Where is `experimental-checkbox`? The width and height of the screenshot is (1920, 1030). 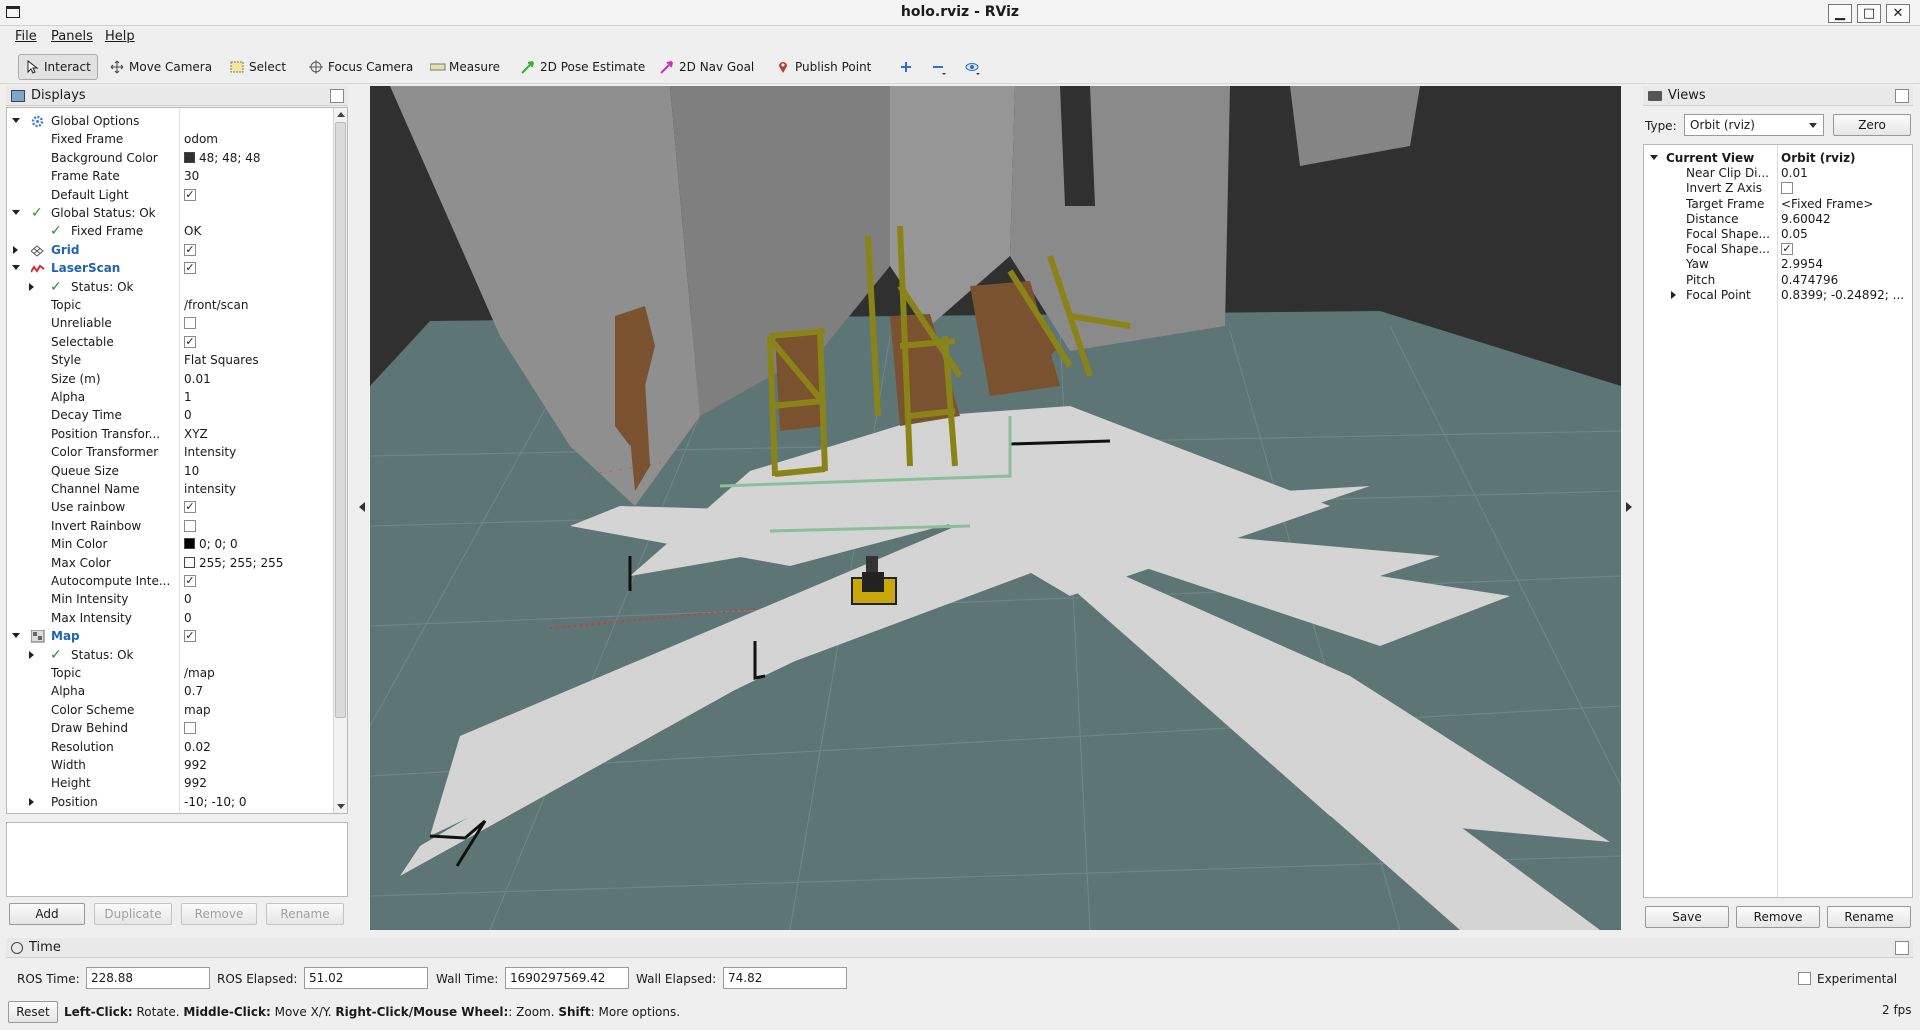
experimental-checkbox is located at coordinates (1804, 978).